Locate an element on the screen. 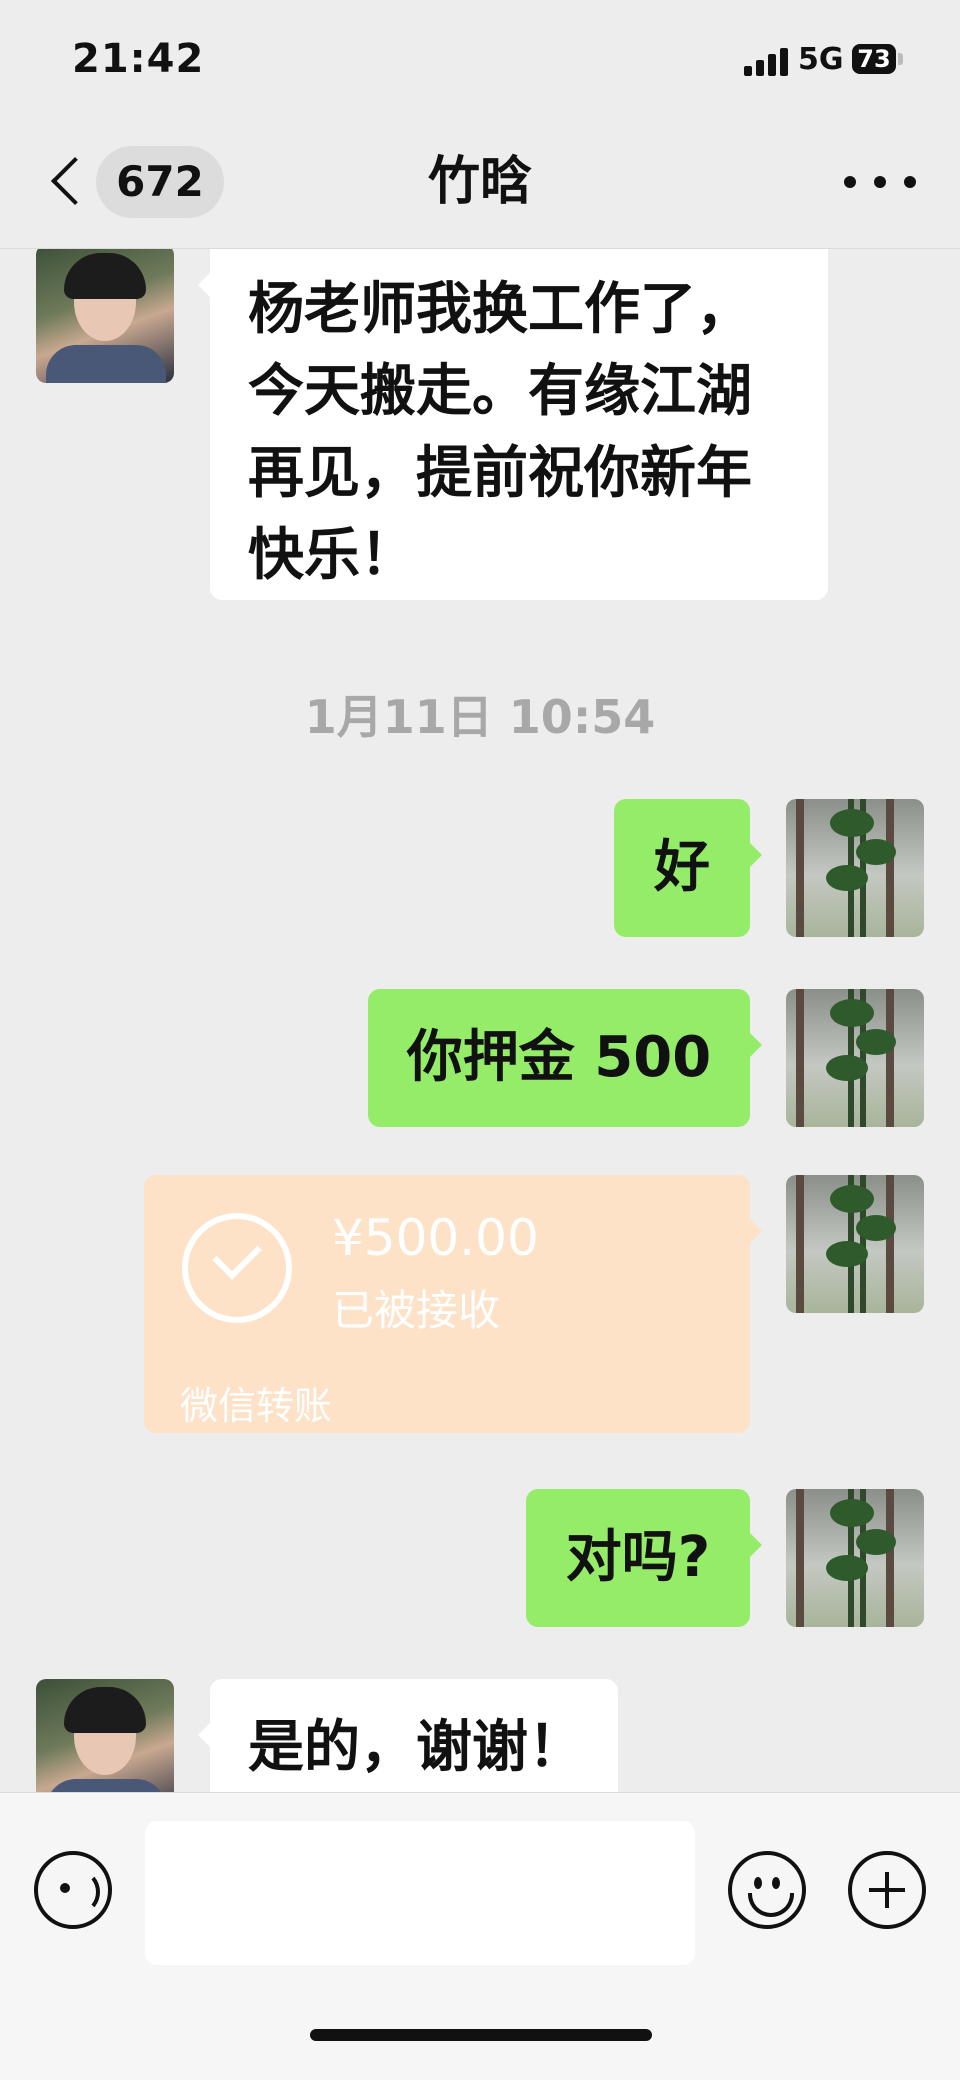 Image resolution: width=960 pixels, height=2080 pixels. voice-icon is located at coordinates (73, 1890).